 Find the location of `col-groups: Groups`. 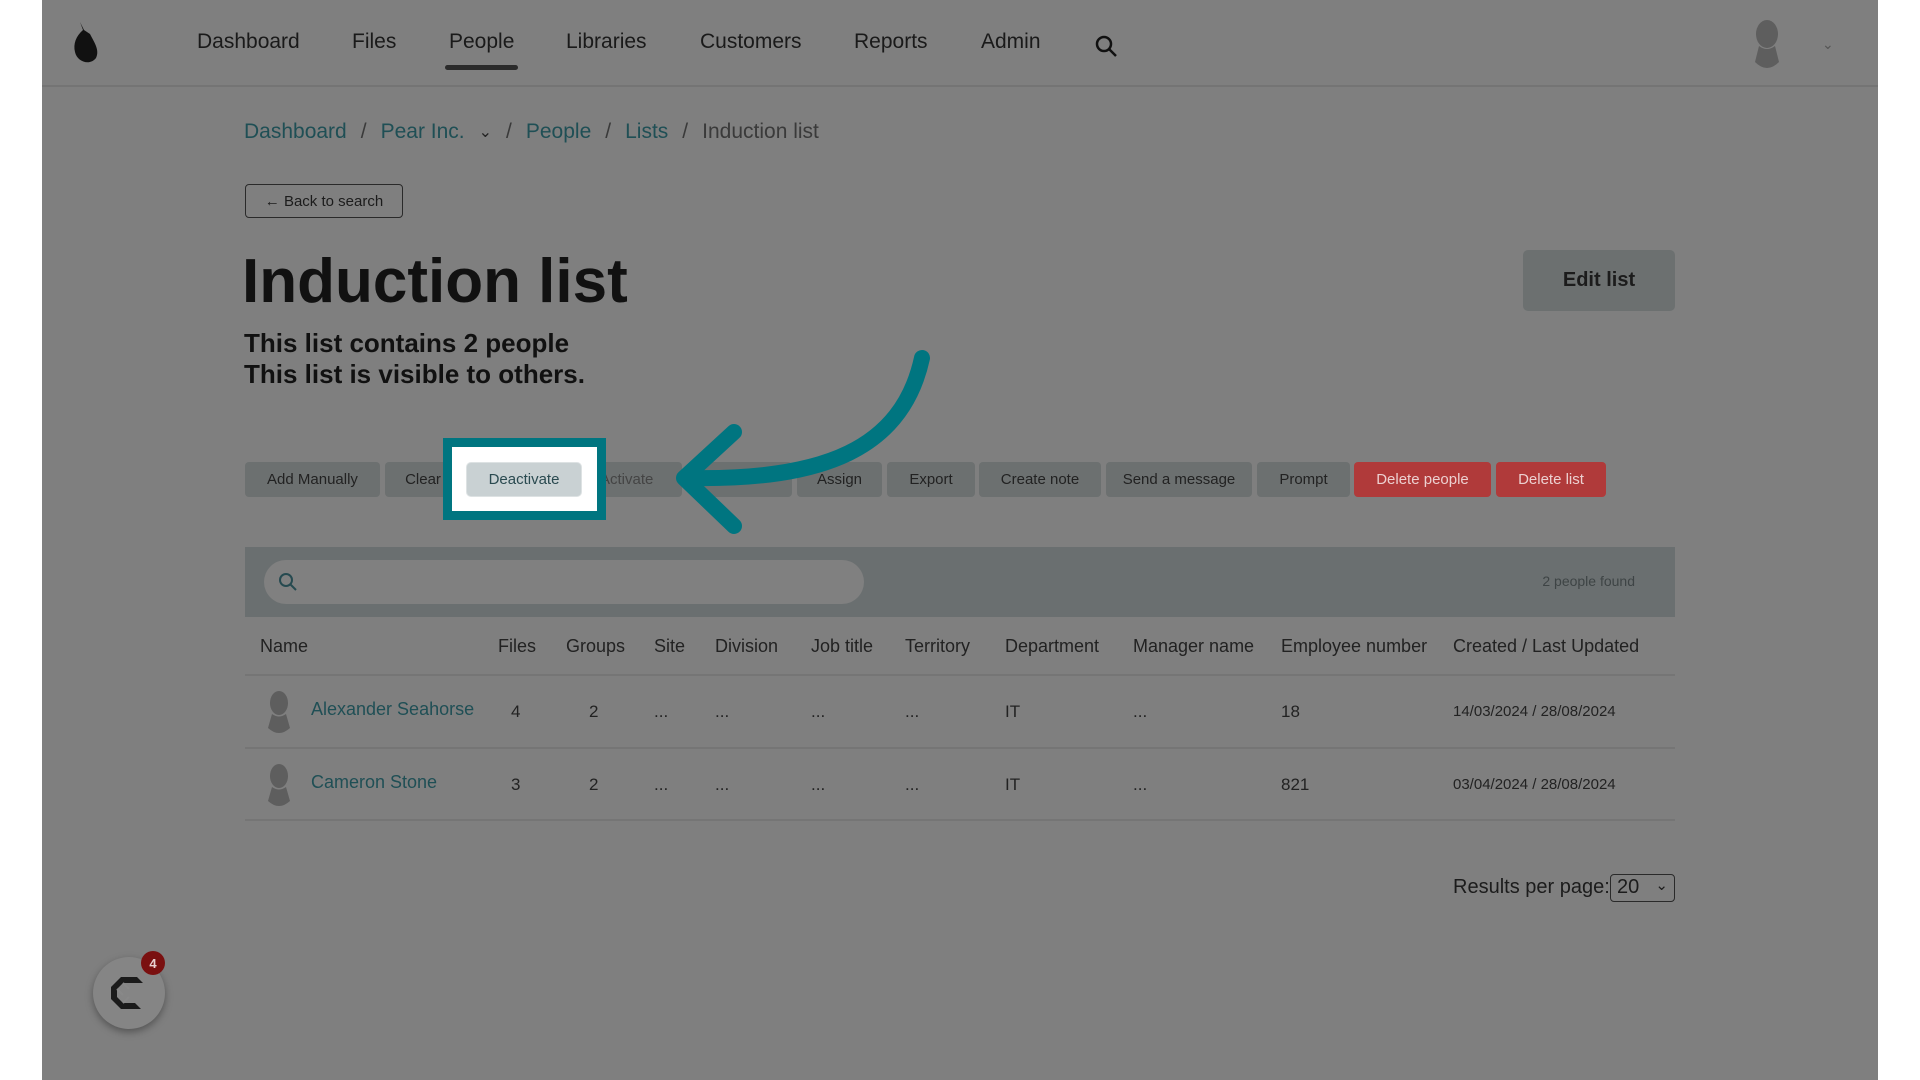

col-groups: Groups is located at coordinates (595, 646).